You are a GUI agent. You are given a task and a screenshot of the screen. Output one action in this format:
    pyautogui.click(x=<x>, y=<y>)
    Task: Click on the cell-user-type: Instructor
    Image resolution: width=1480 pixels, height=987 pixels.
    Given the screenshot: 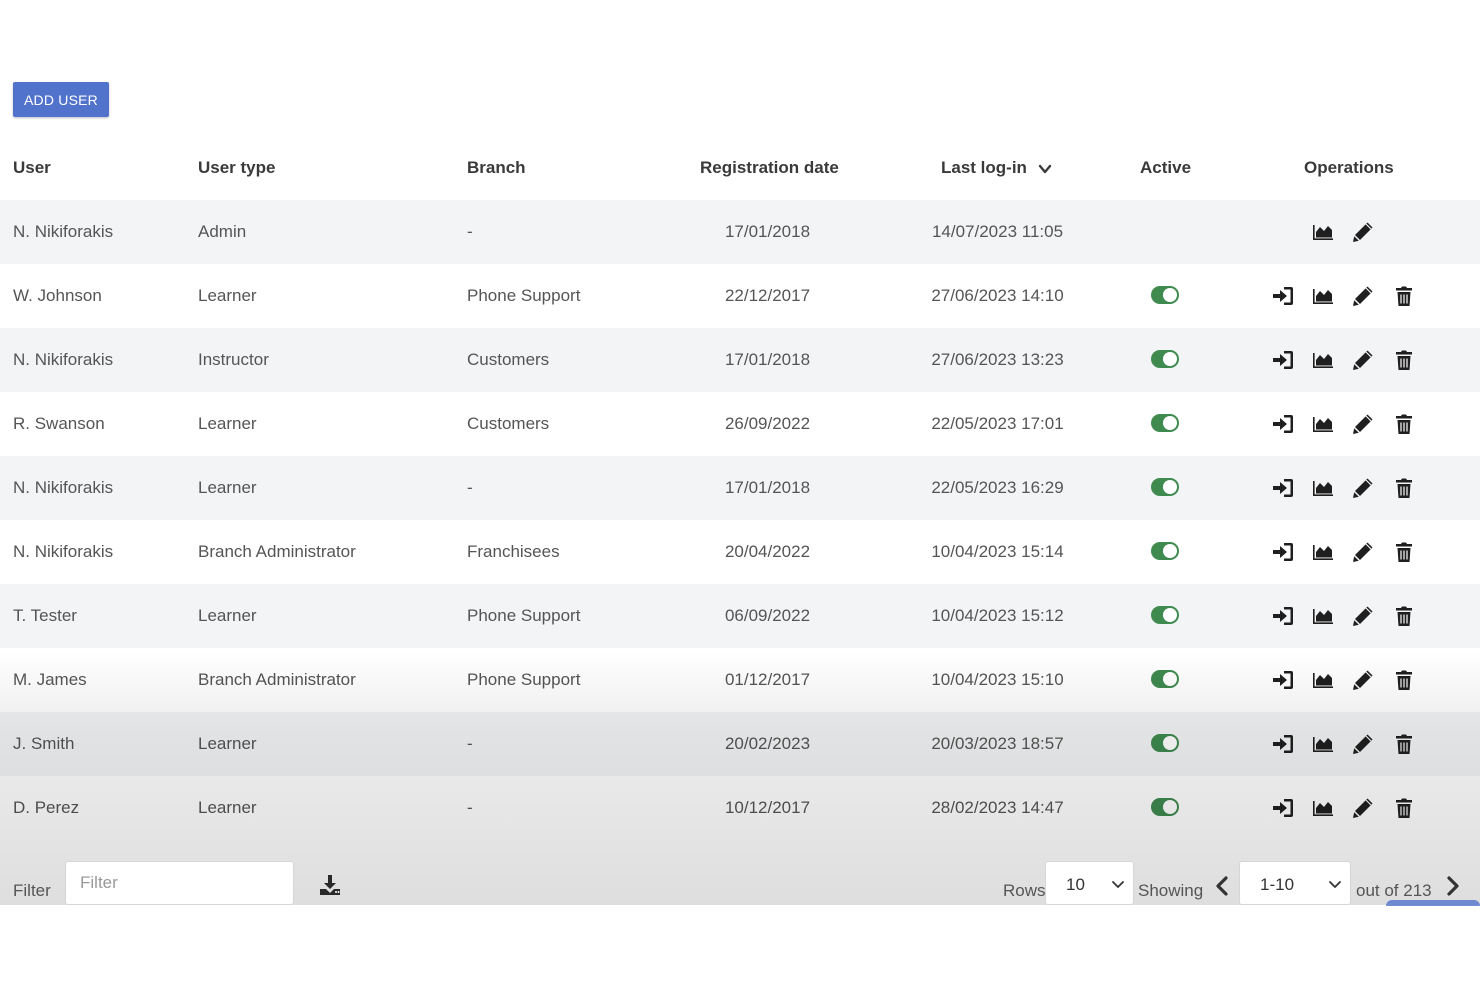 What is the action you would take?
    pyautogui.click(x=233, y=359)
    